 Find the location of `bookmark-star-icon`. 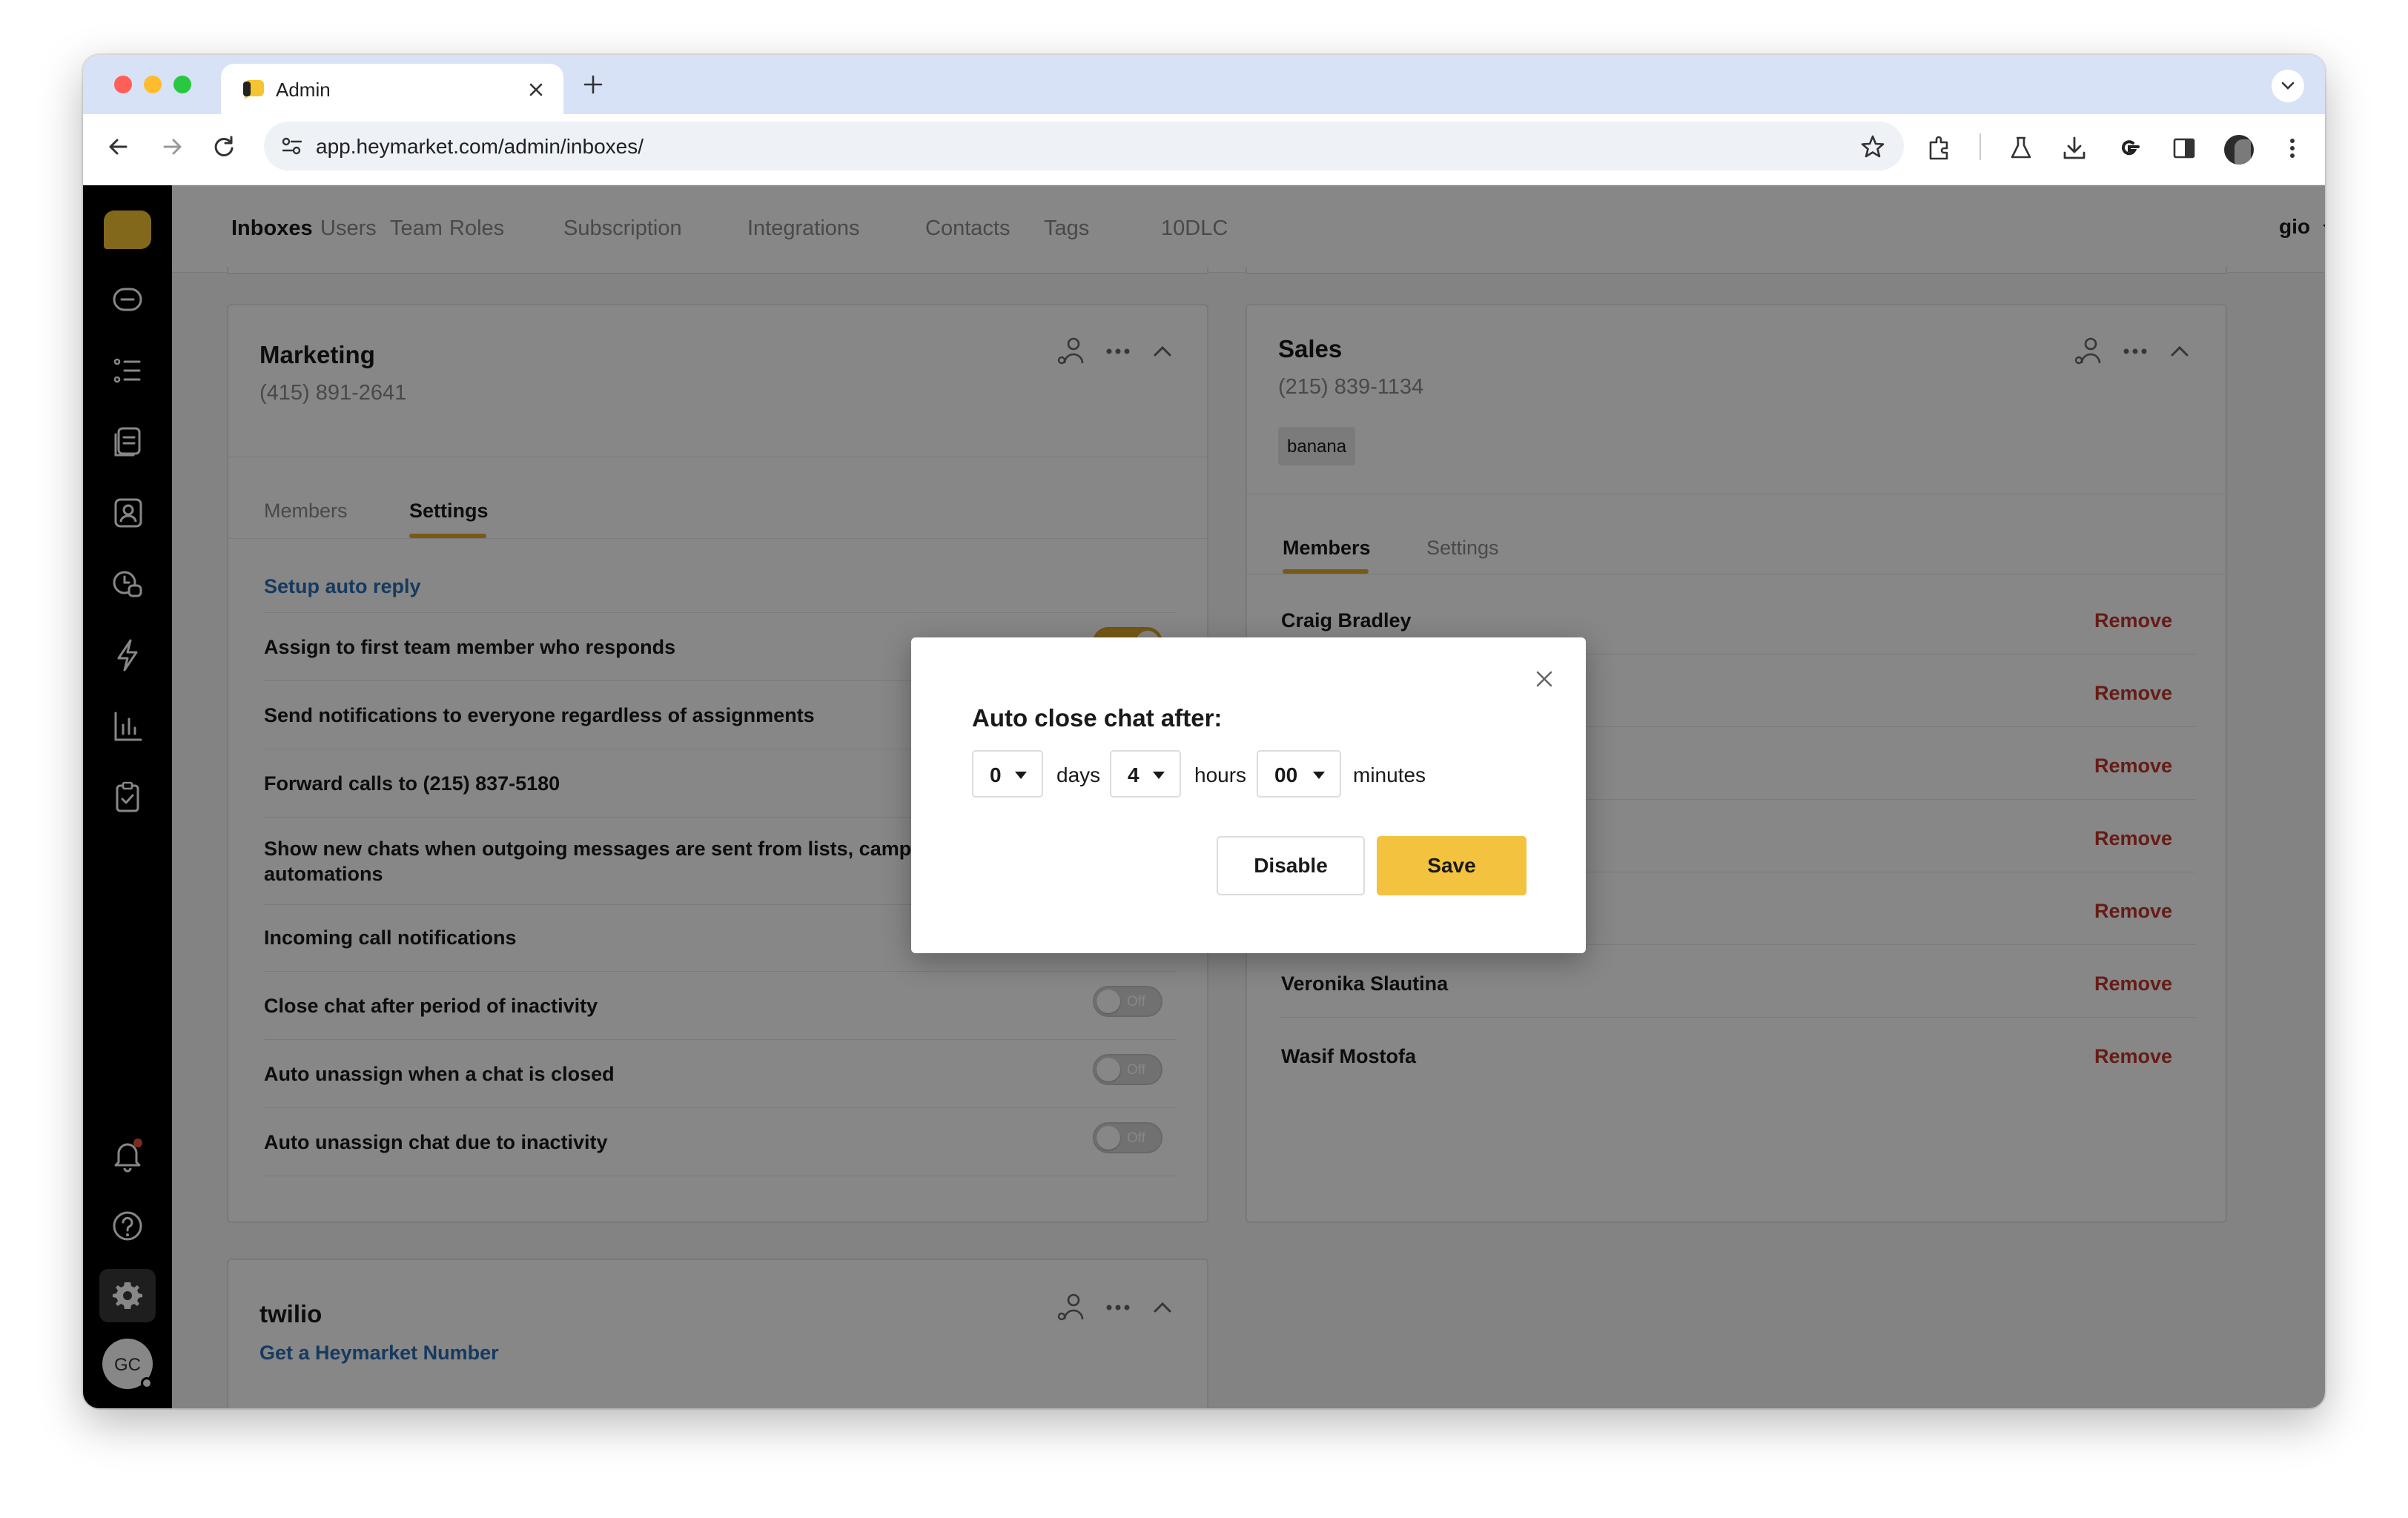

bookmark-star-icon is located at coordinates (1872, 146).